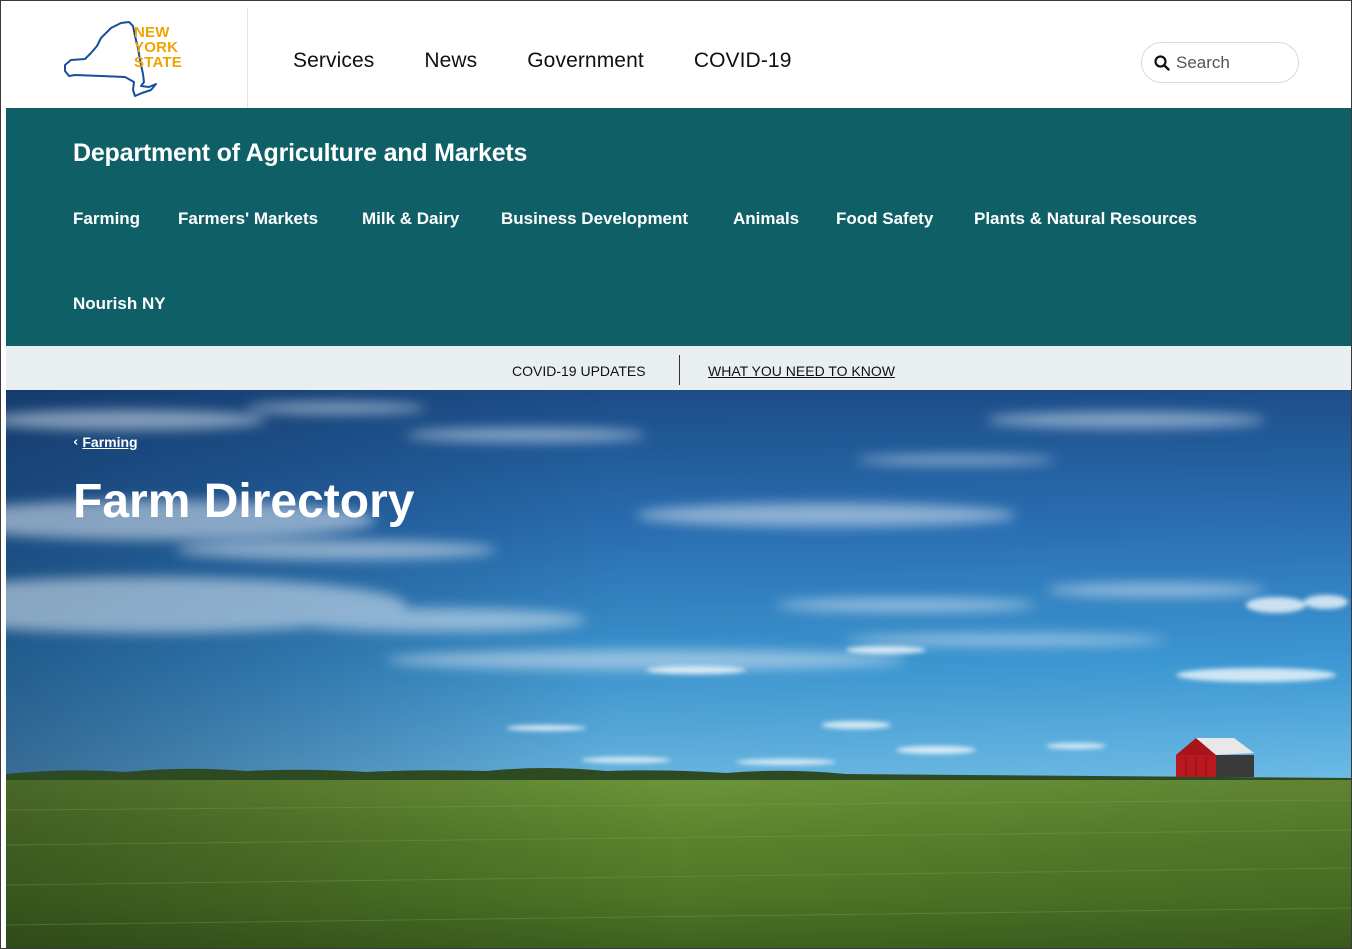 This screenshot has height=949, width=1352. I want to click on agency-nav-plants-natural-resources: Plants & Natural Resources, so click(1085, 219).